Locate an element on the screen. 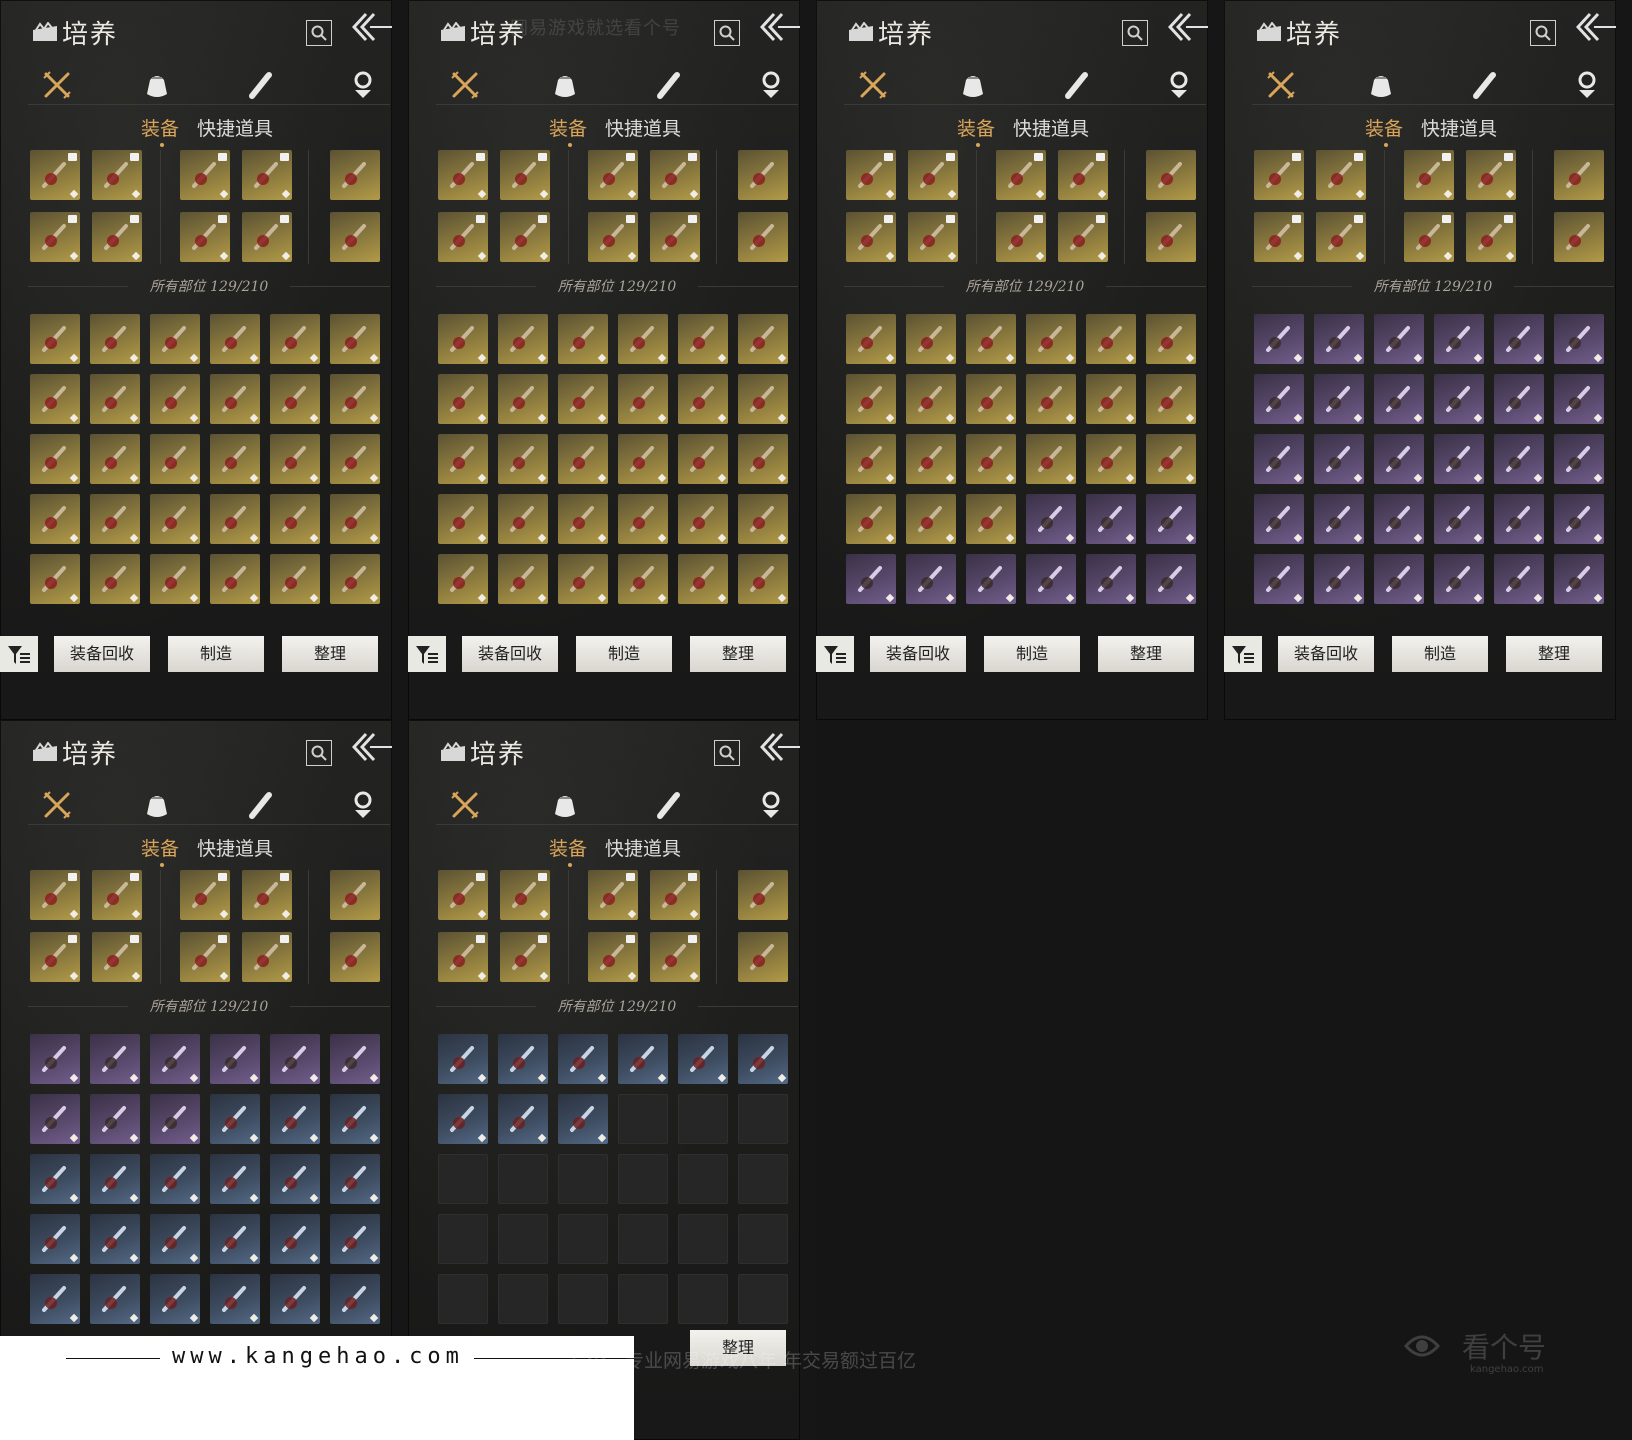 Image resolution: width=1632 pixels, height=1440 pixels. recycle-equipment-button: 装备回收 is located at coordinates (510, 654).